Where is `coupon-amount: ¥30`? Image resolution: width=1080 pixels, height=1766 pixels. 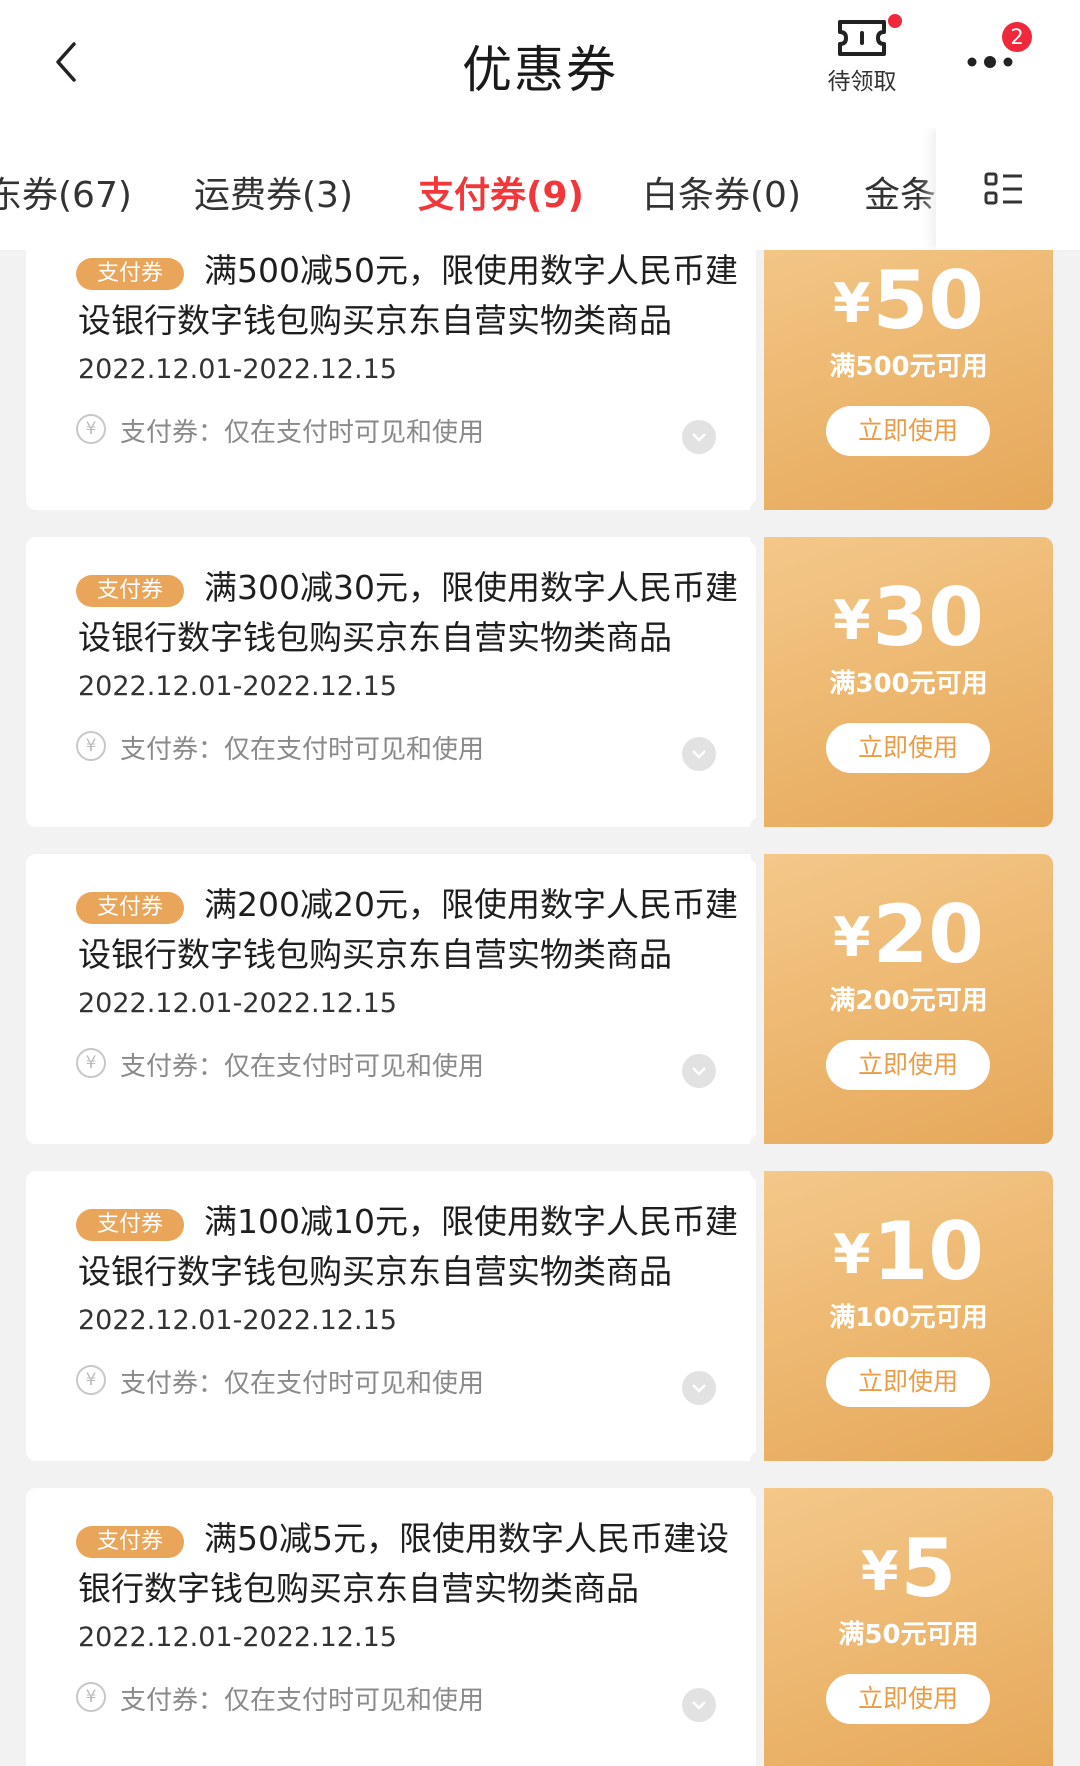 coupon-amount: ¥30 is located at coordinates (908, 617).